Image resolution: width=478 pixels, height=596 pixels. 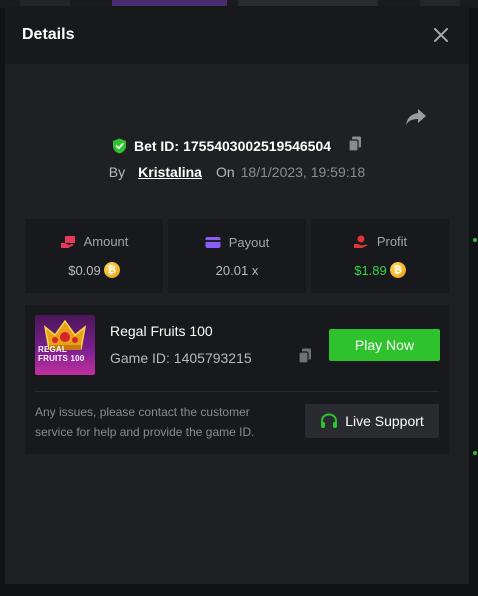 I want to click on copy-bet-id-button, so click(x=355, y=145).